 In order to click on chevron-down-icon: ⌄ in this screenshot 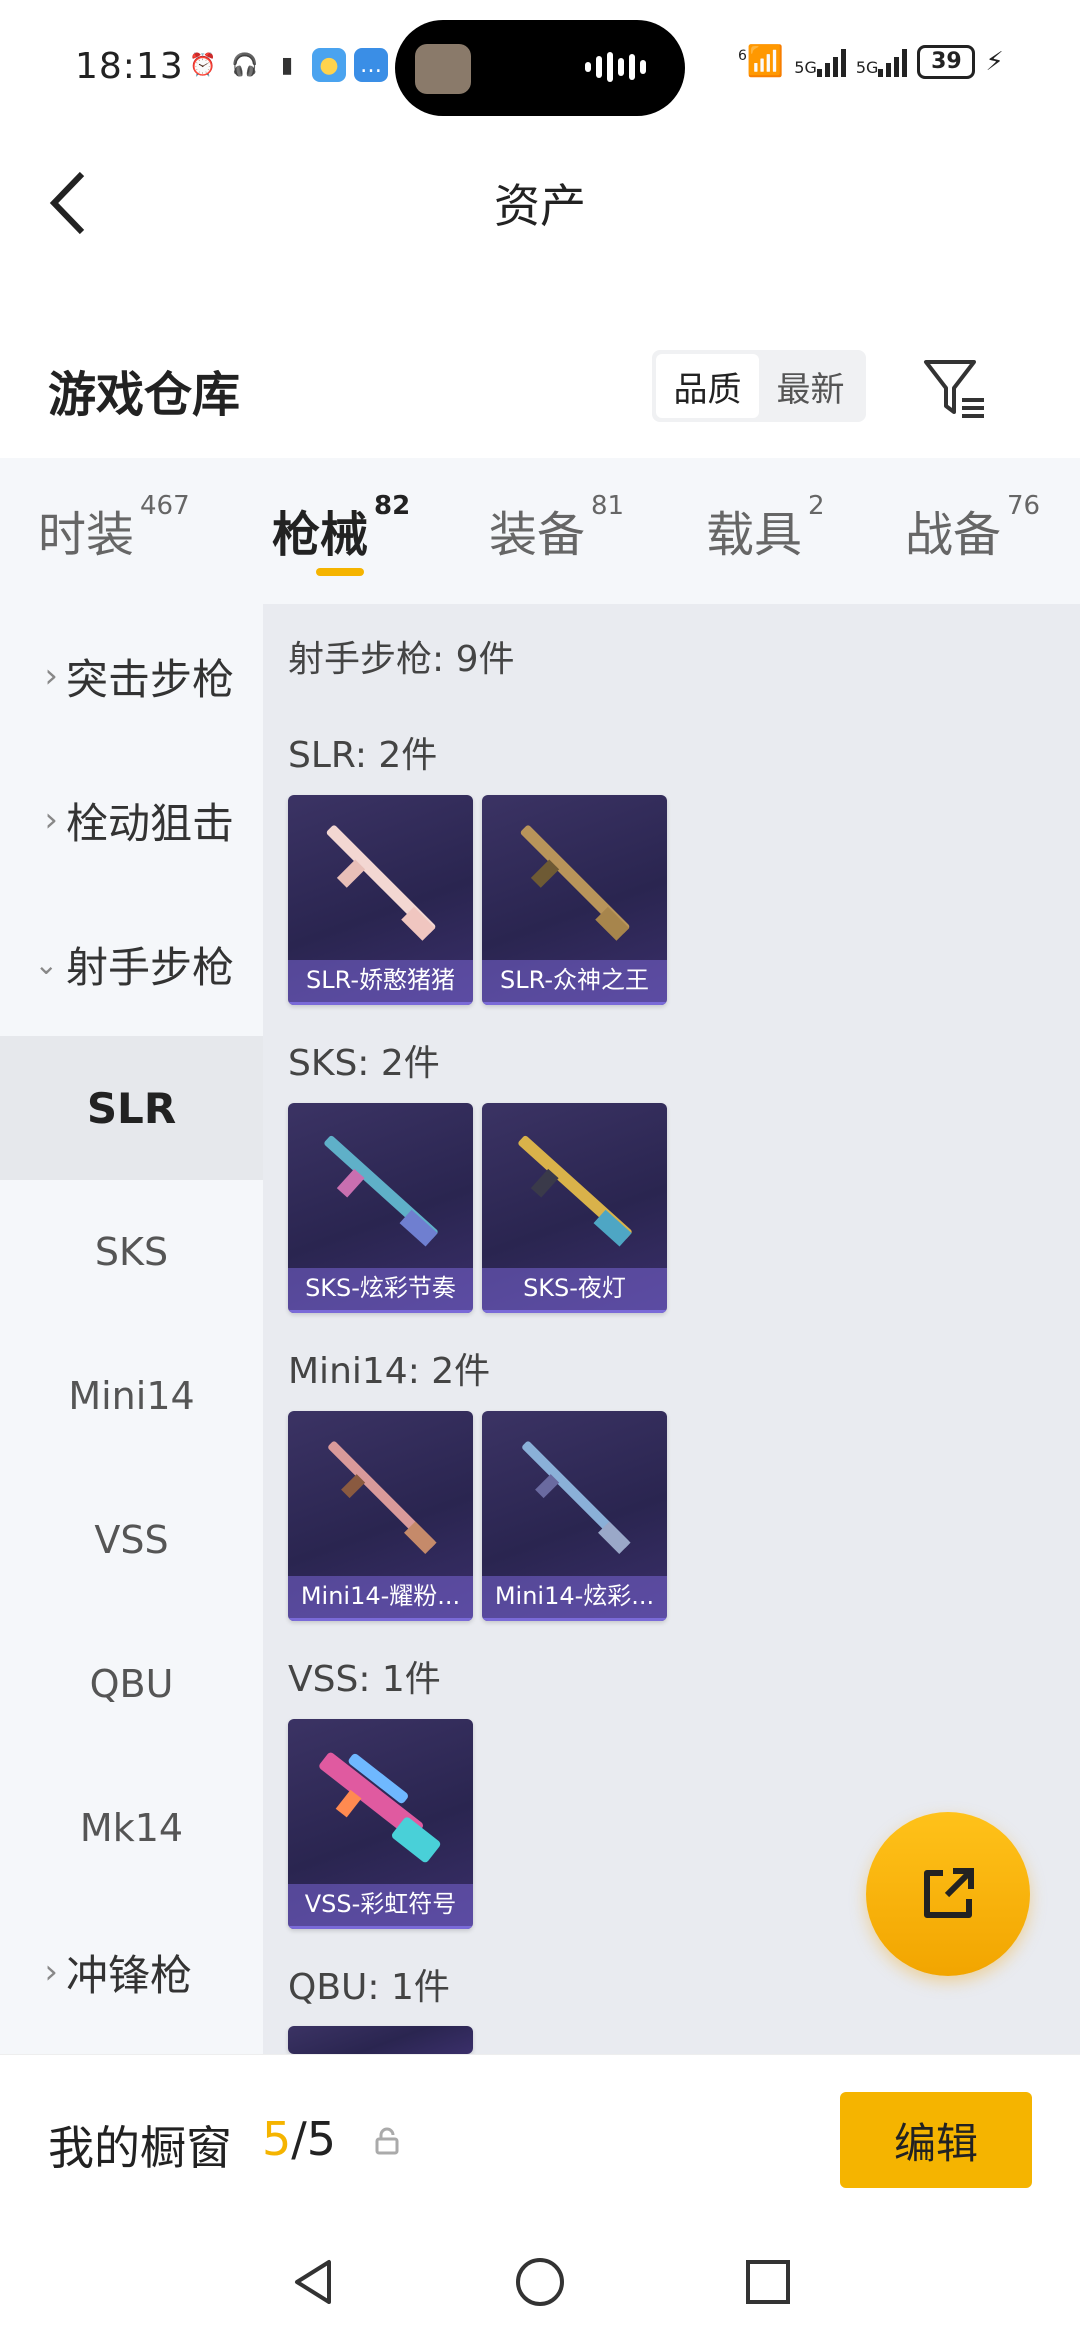, I will do `click(46, 964)`.